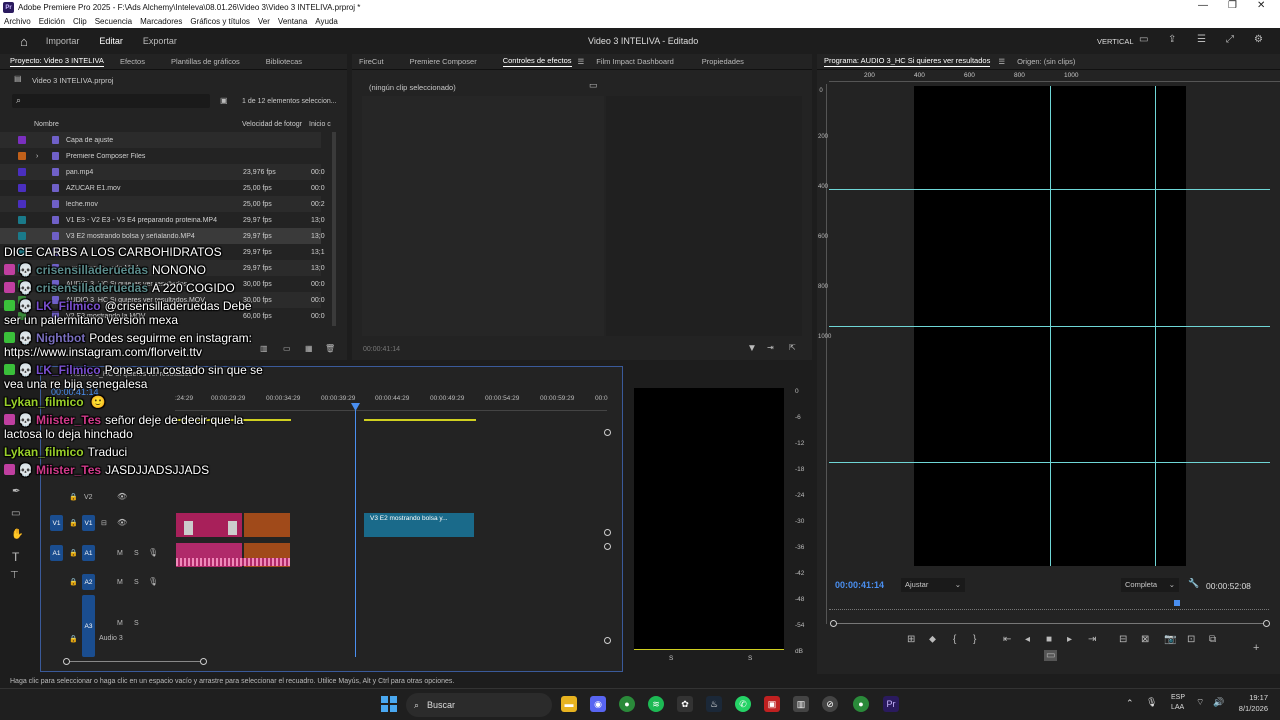  What do you see at coordinates (284, 61) in the screenshot?
I see `tab-bibliotecas: Bibliotecas` at bounding box center [284, 61].